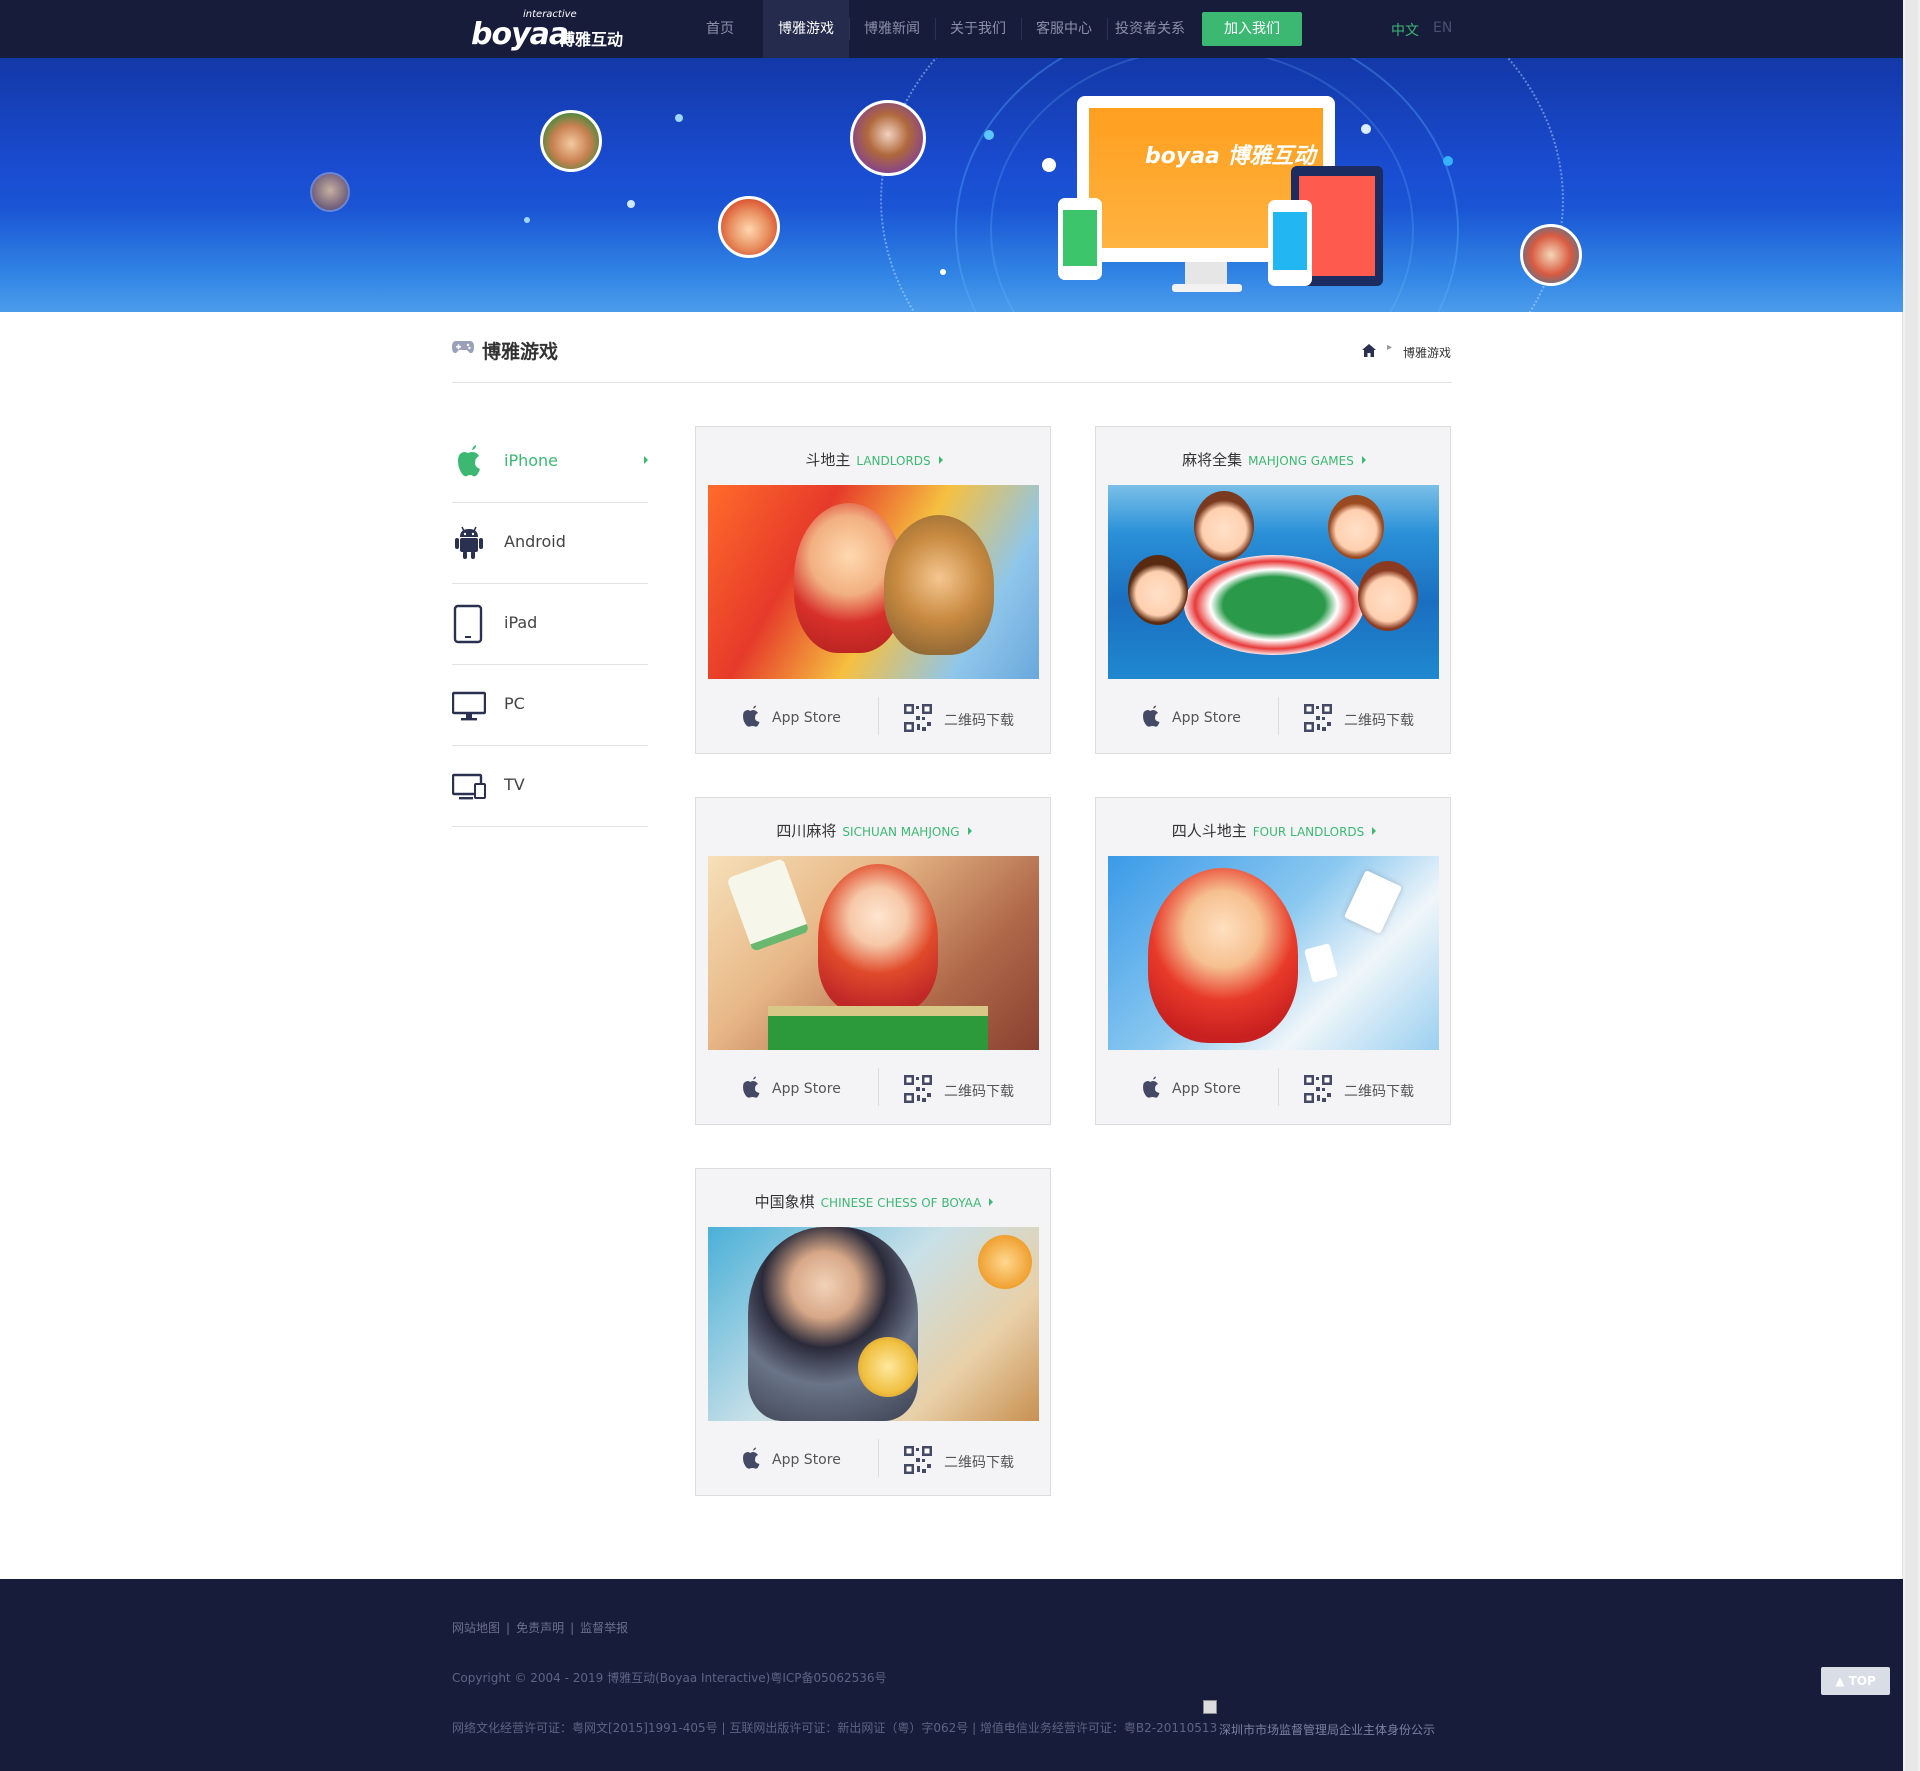 The height and width of the screenshot is (1771, 1920). Describe the element at coordinates (1230, 156) in the screenshot. I see `monitor-brand-text: boyaa 博雅互动` at that location.